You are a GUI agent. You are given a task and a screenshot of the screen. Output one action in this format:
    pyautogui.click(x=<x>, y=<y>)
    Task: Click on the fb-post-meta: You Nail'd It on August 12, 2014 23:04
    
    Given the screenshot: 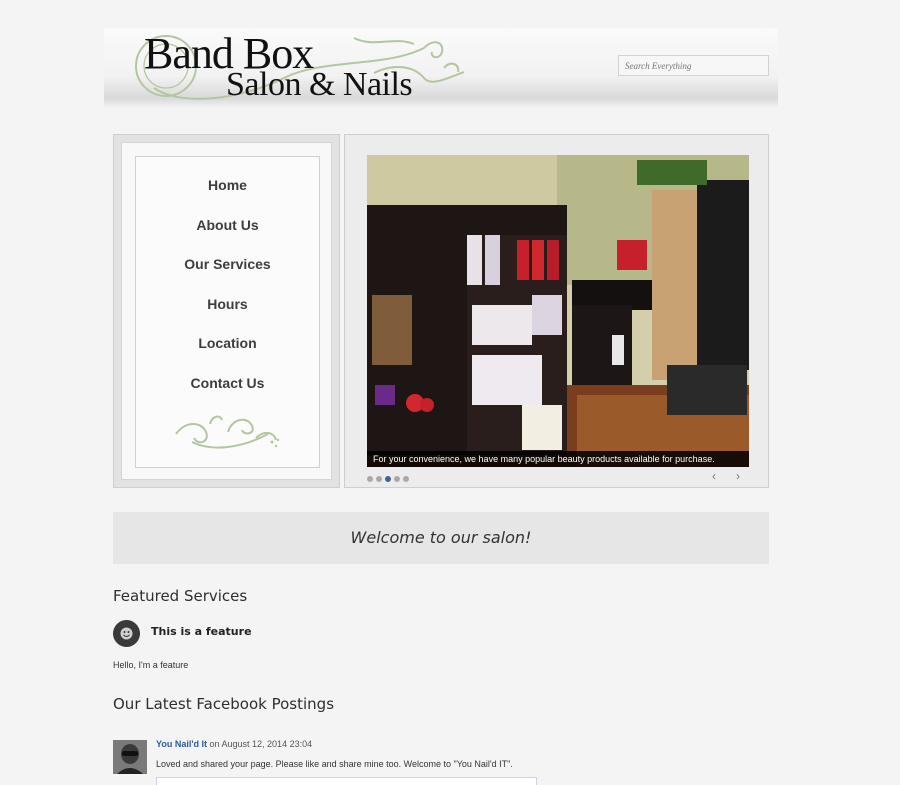 What is the action you would take?
    pyautogui.click(x=234, y=744)
    